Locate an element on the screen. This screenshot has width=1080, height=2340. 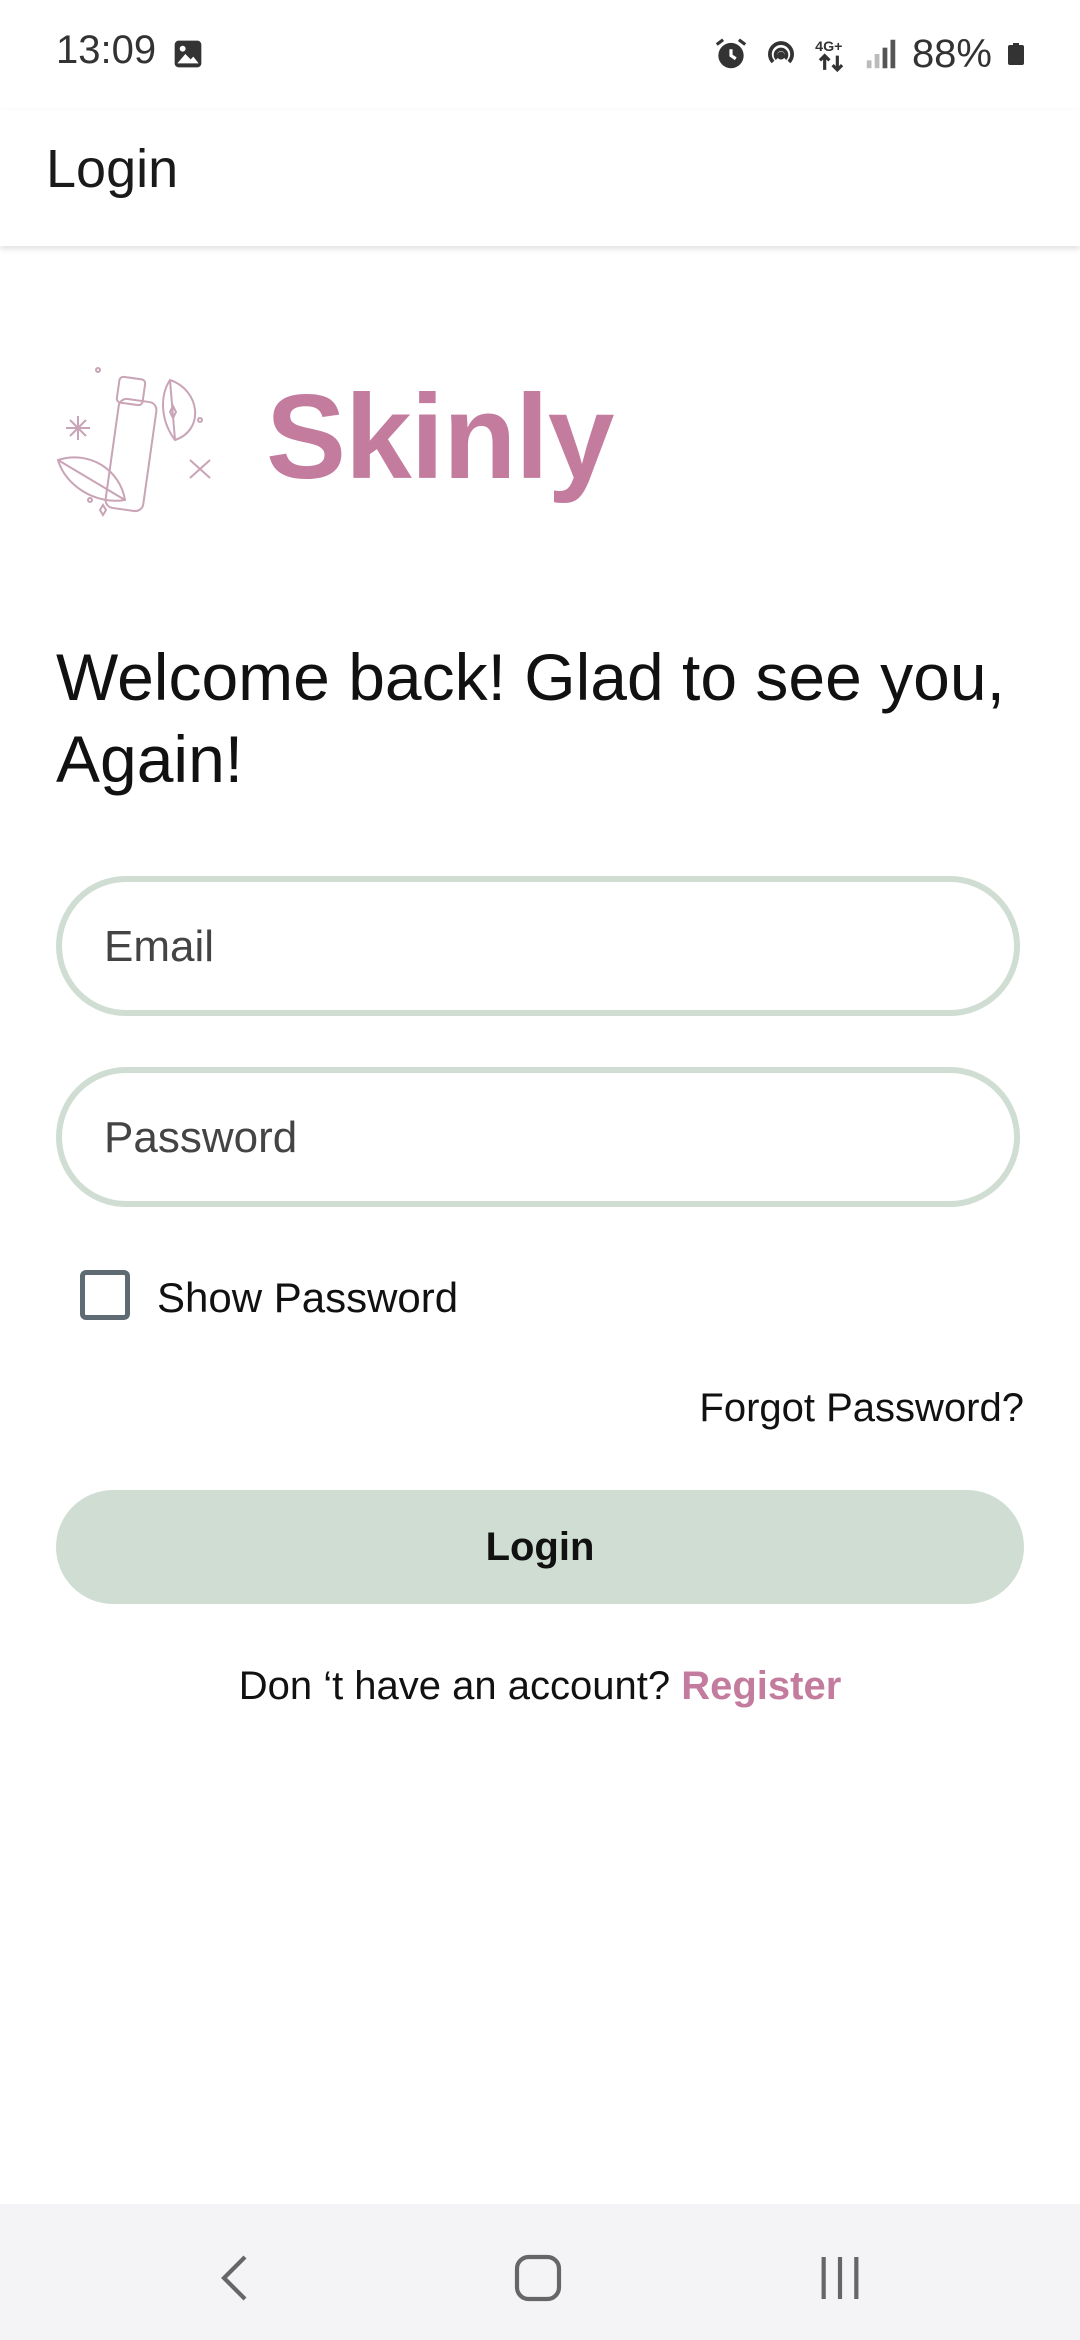
status-icons: 4G+ 88% is located at coordinates (870, 54).